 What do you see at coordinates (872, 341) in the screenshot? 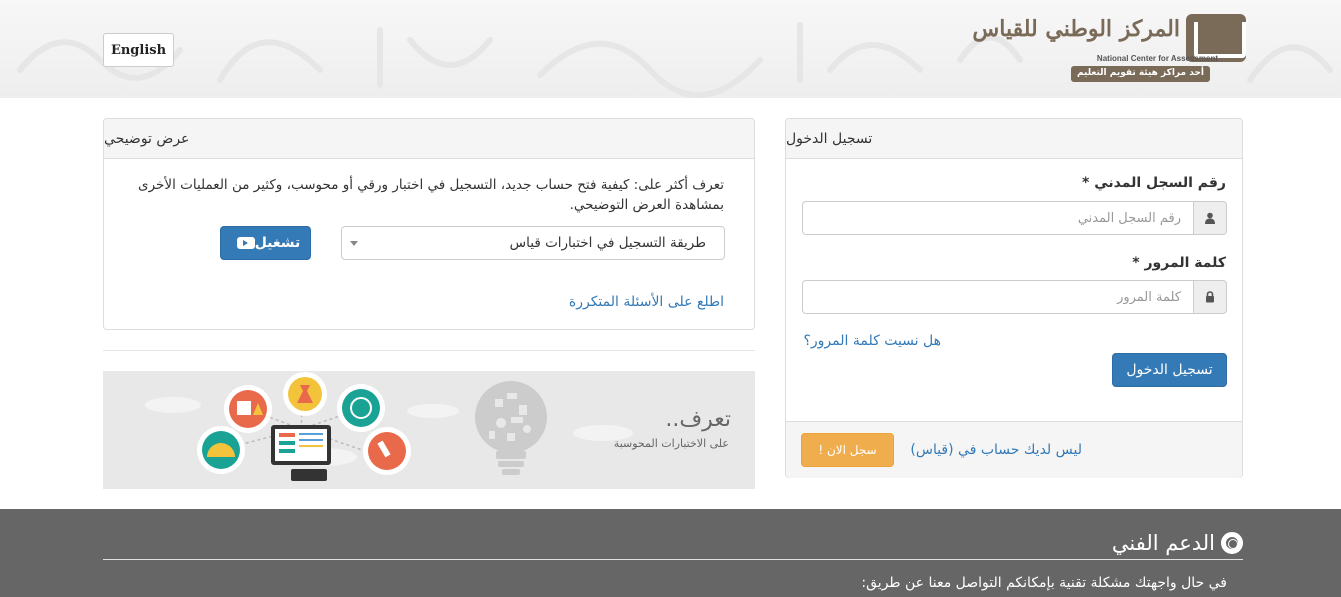
I see `forgot-password-link: هل نسيت كلمة المرور؟` at bounding box center [872, 341].